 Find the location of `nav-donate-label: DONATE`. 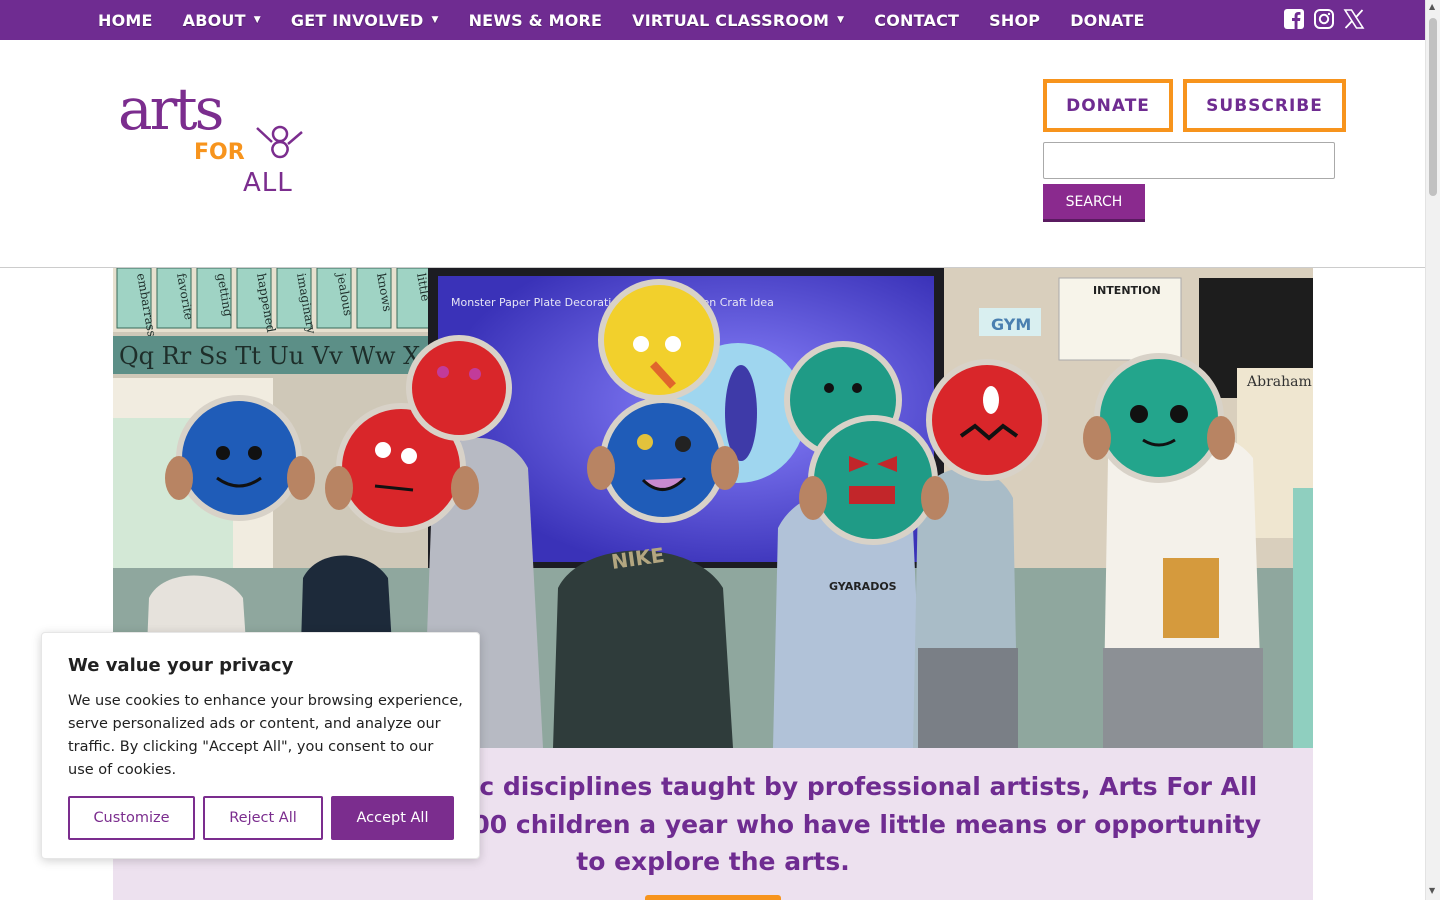

nav-donate-label: DONATE is located at coordinates (1107, 20).